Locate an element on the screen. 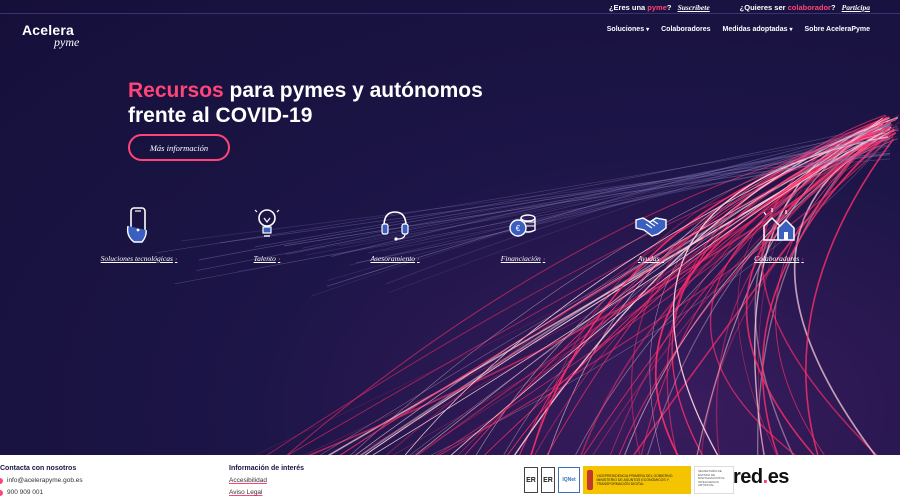 Image resolution: width=900 pixels, height=500 pixels. redes-logo-part: red is located at coordinates (748, 477).